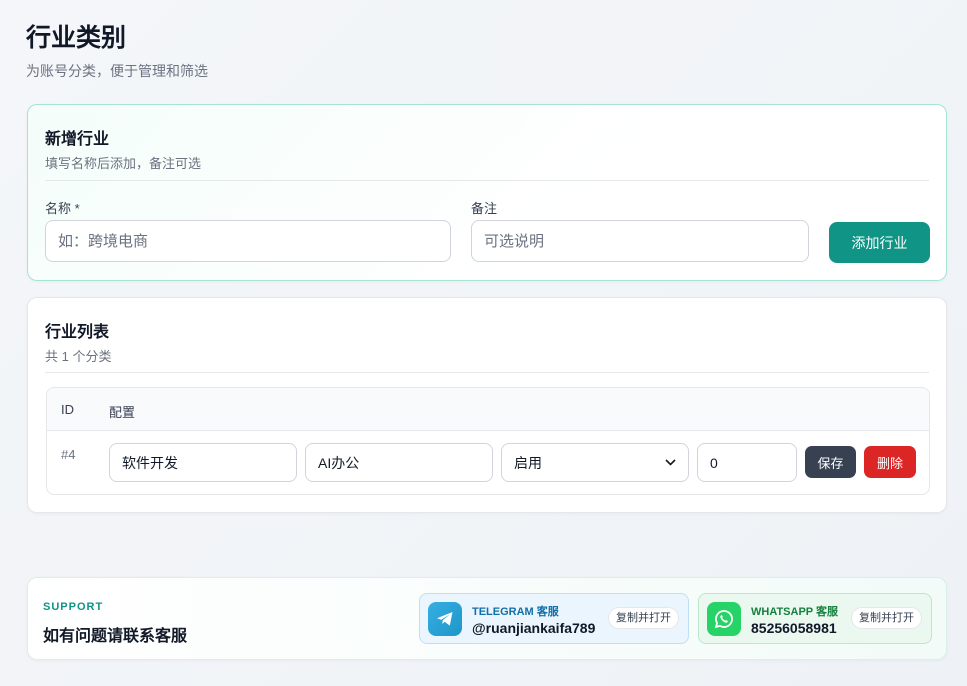 Image resolution: width=967 pixels, height=686 pixels. I want to click on save-button: 保存, so click(830, 462).